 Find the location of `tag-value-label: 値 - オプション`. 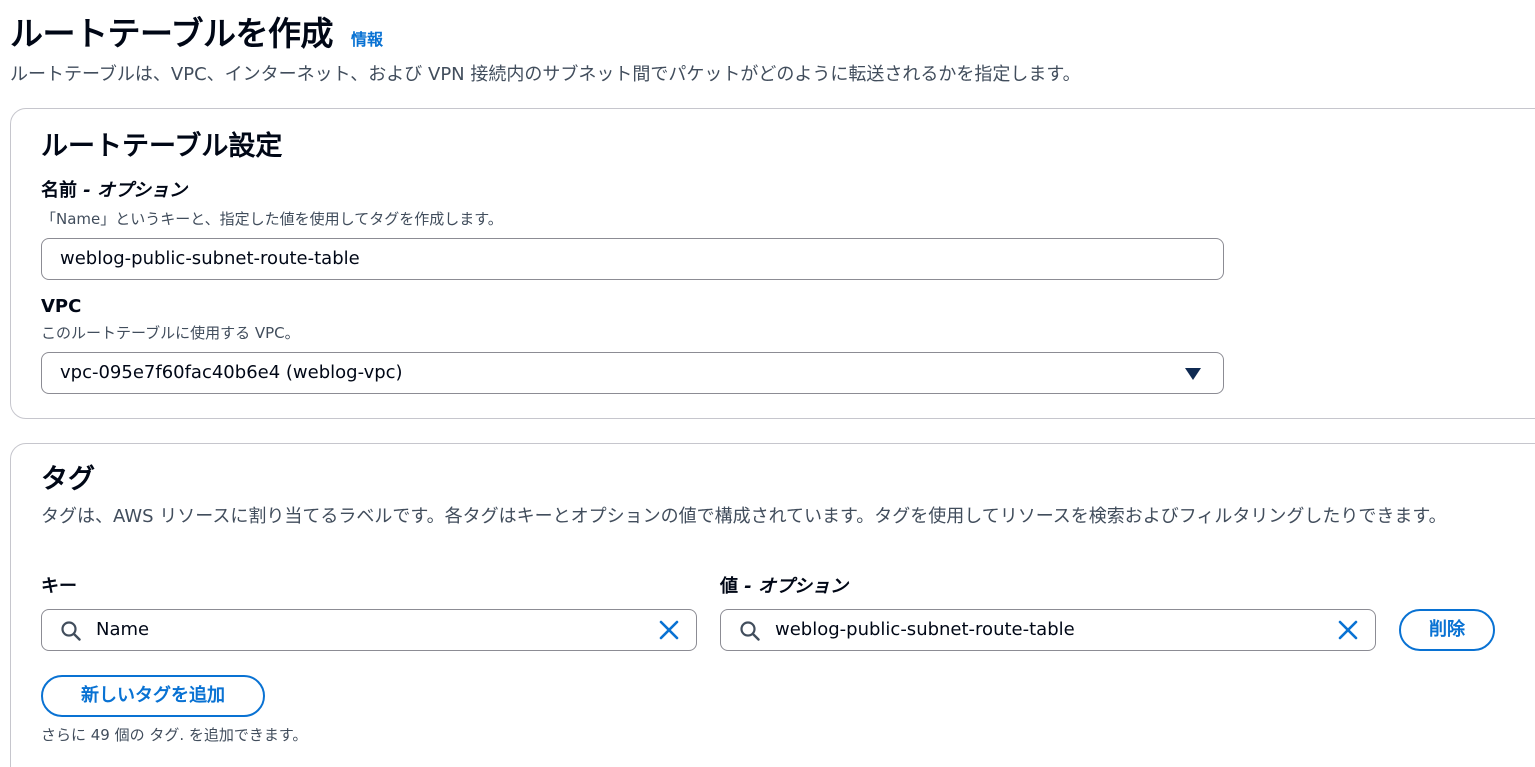

tag-value-label: 値 - オプション is located at coordinates (784, 587).